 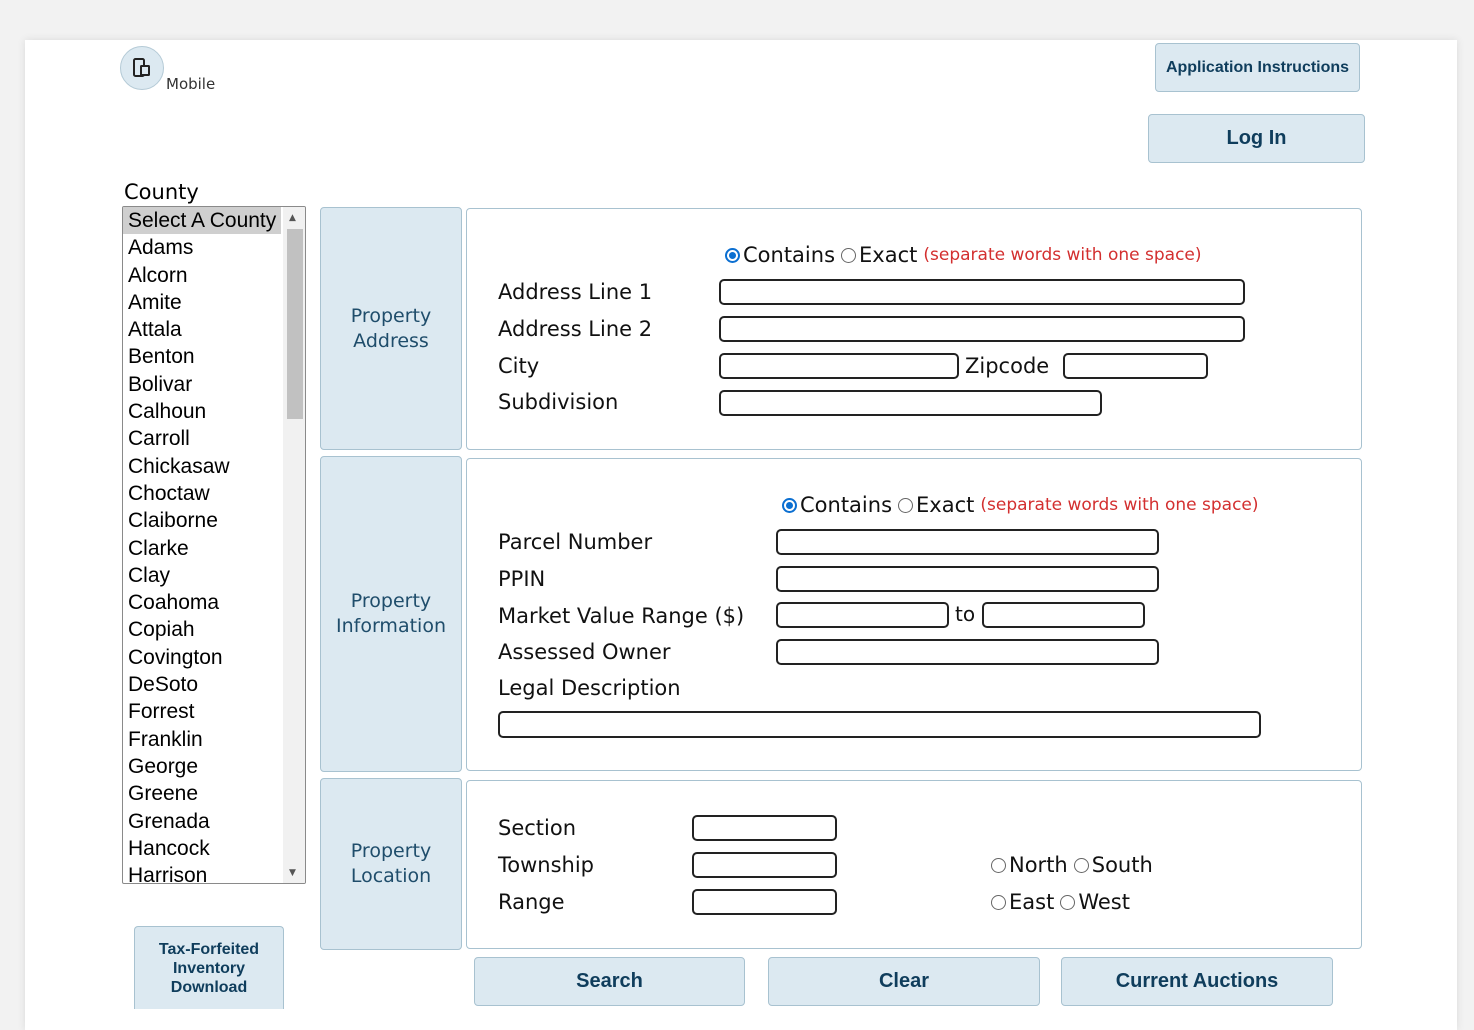 I want to click on zipcode-input, so click(x=1135, y=366).